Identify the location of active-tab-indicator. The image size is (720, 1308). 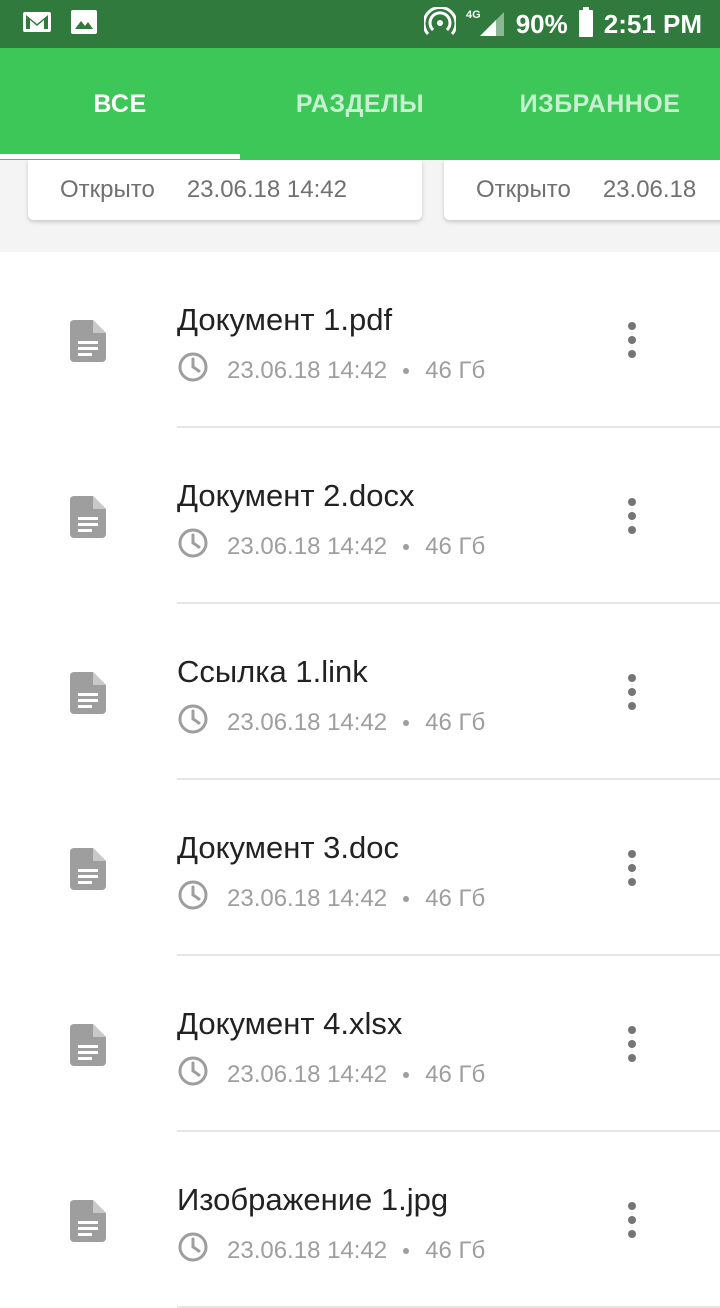
(120, 156).